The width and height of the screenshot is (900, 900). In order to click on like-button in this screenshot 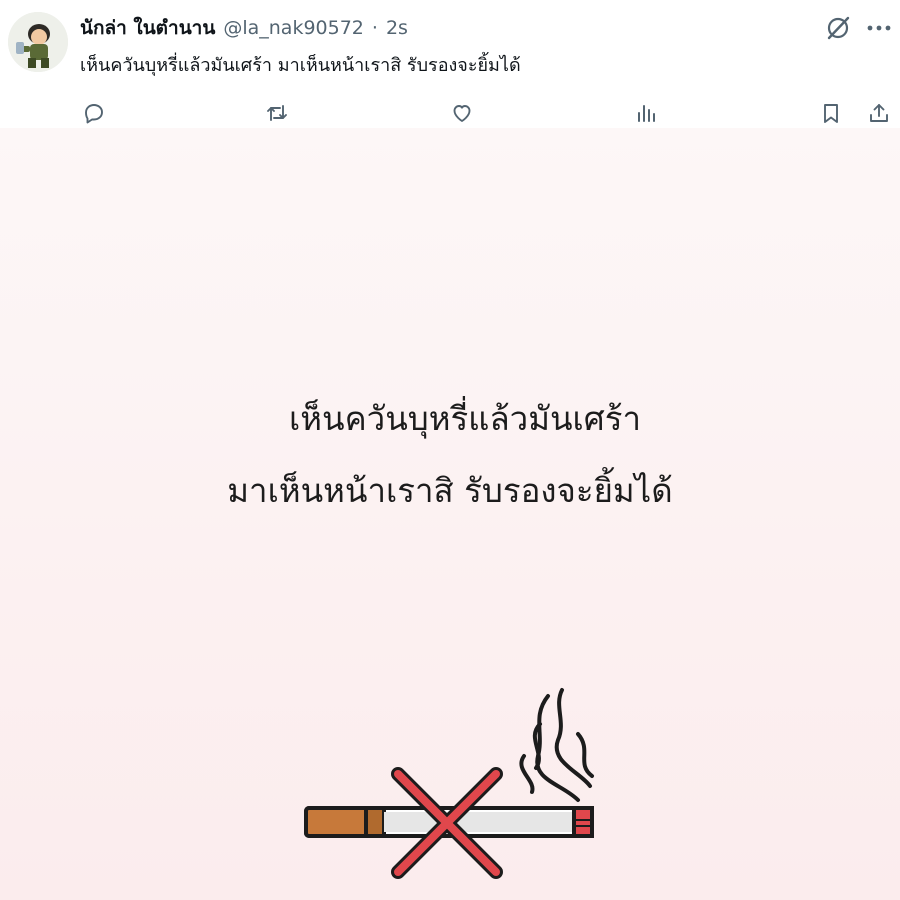, I will do `click(462, 113)`.